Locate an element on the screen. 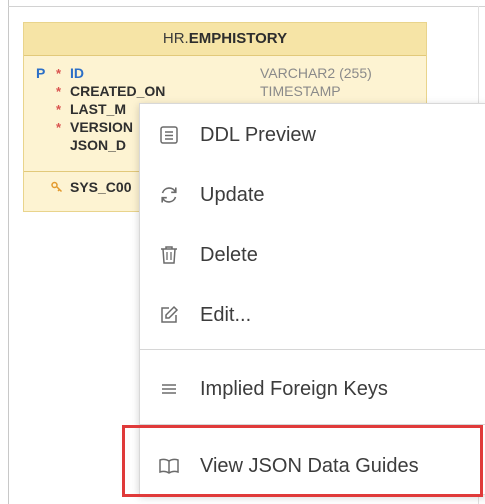 This screenshot has height=504, width=485. list-icon is located at coordinates (169, 389).